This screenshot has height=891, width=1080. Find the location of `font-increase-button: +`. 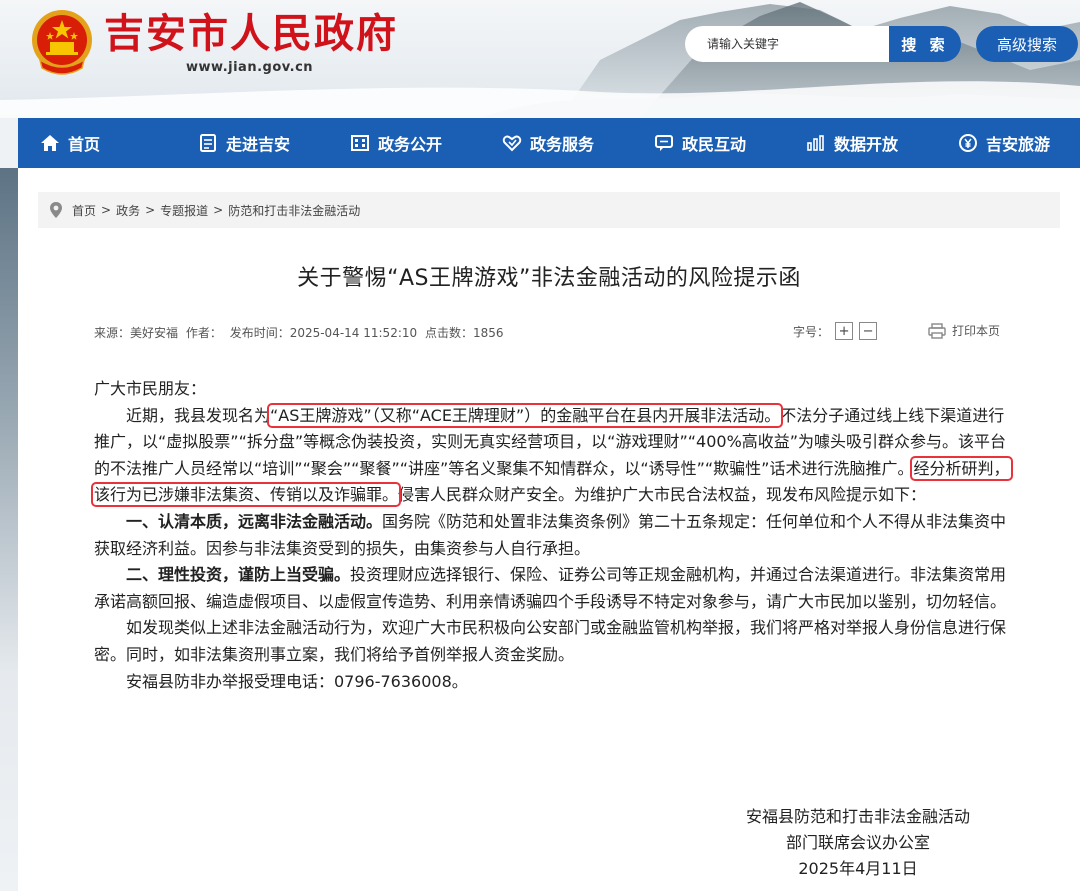

font-increase-button: + is located at coordinates (844, 331).